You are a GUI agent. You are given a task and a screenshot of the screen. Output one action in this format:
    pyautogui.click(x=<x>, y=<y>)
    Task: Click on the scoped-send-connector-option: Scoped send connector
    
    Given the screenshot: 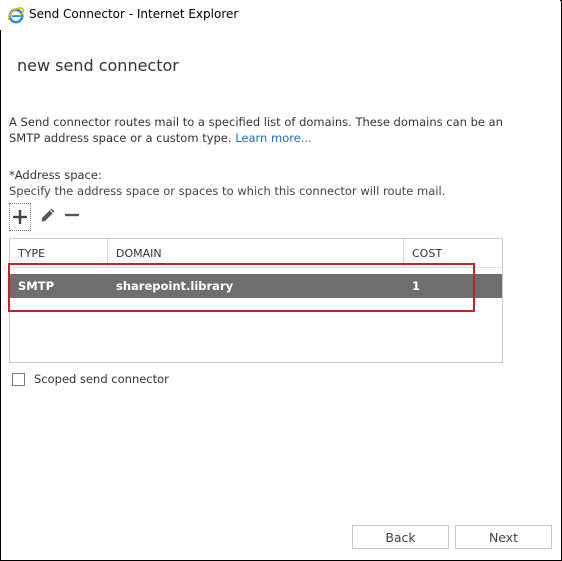 What is the action you would take?
    pyautogui.click(x=90, y=379)
    